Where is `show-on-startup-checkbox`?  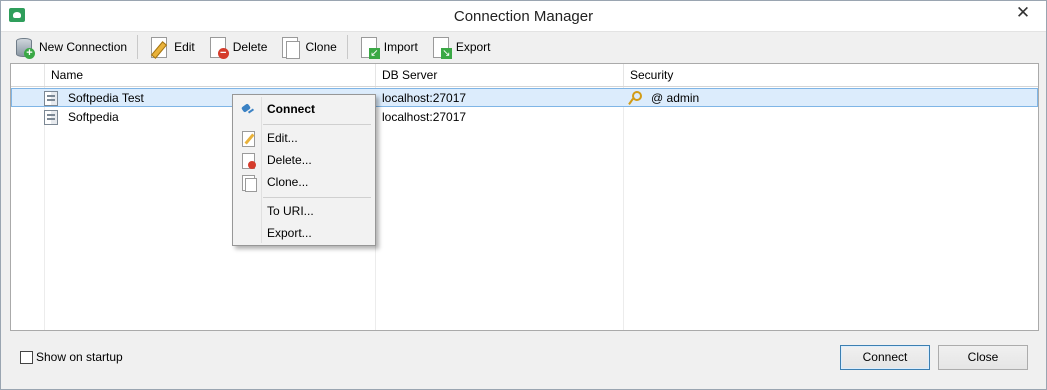 show-on-startup-checkbox is located at coordinates (26, 357).